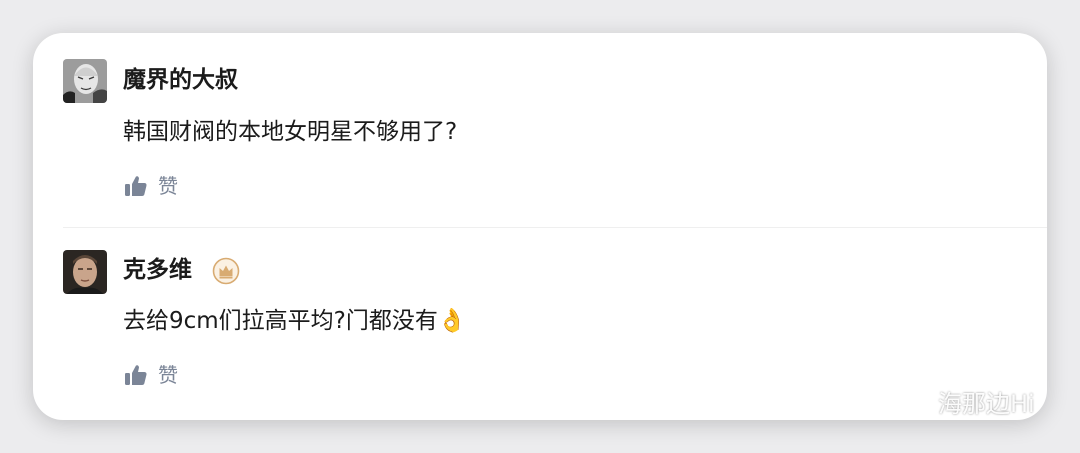 The height and width of the screenshot is (453, 1080). What do you see at coordinates (295, 321) in the screenshot?
I see `comment-text: 去给9cm们拉高平均?门都没有👌` at bounding box center [295, 321].